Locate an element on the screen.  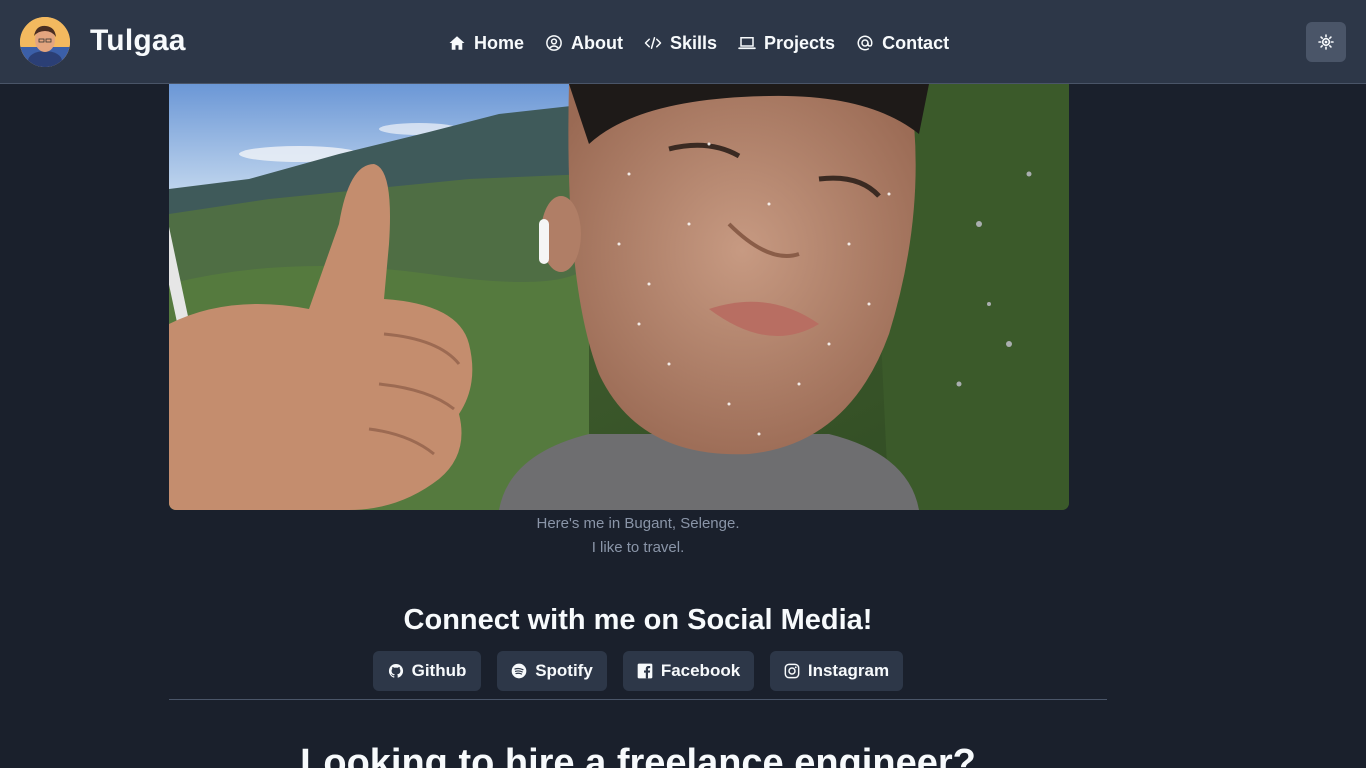
spotify-button: Spotify is located at coordinates (552, 671).